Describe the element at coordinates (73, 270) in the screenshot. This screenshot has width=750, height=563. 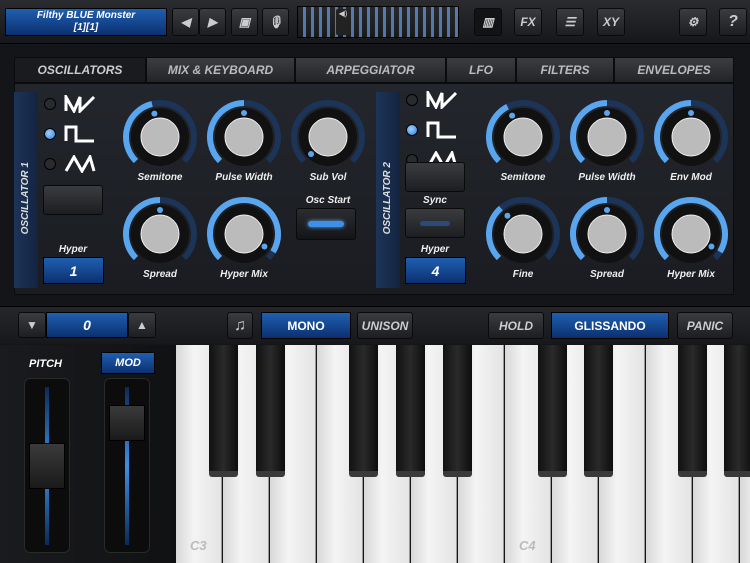
I see `osc1-hyper-value: 1` at that location.